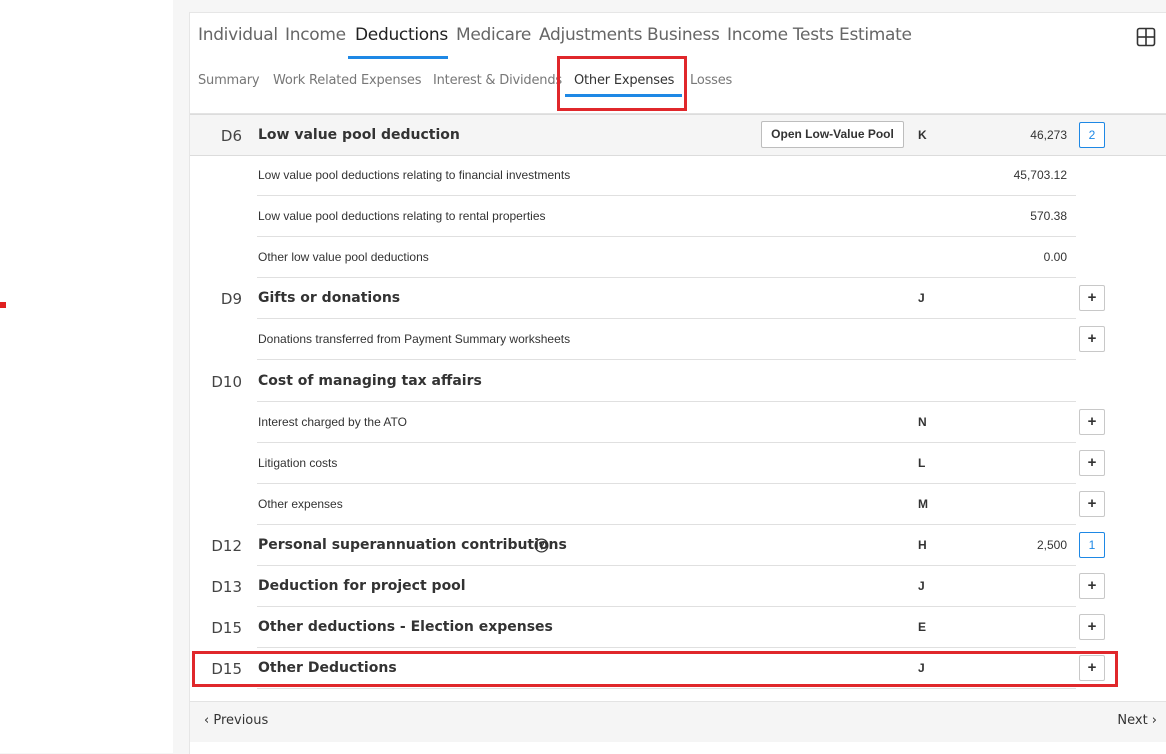 The image size is (1166, 754). I want to click on row-letter: M, so click(923, 504).